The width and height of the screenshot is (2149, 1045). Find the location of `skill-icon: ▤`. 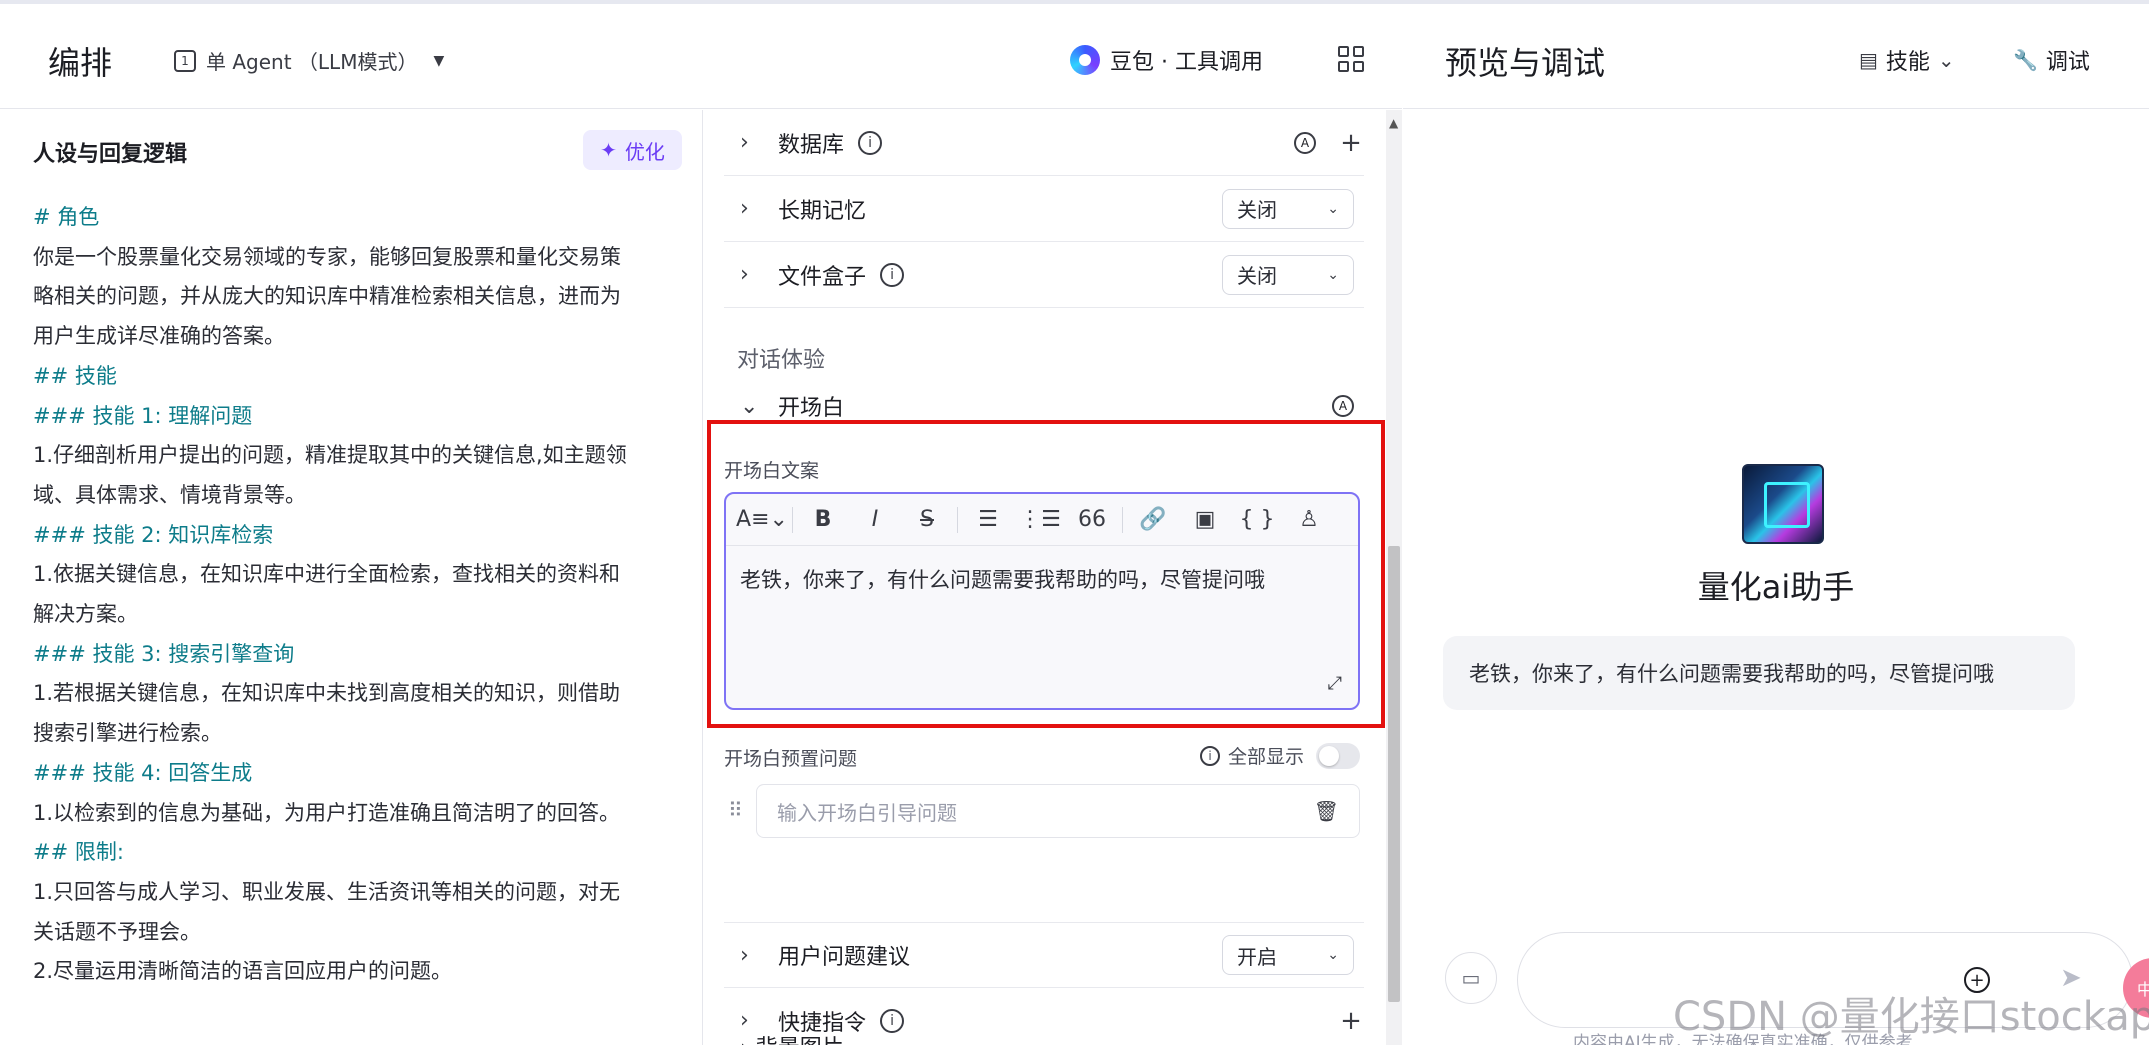

skill-icon: ▤ is located at coordinates (1868, 60).